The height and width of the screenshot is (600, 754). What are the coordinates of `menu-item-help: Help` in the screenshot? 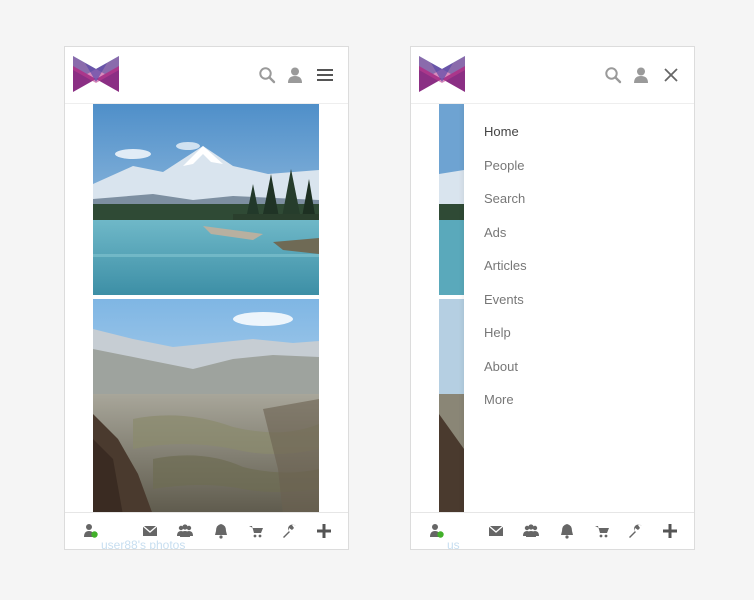 It's located at (497, 332).